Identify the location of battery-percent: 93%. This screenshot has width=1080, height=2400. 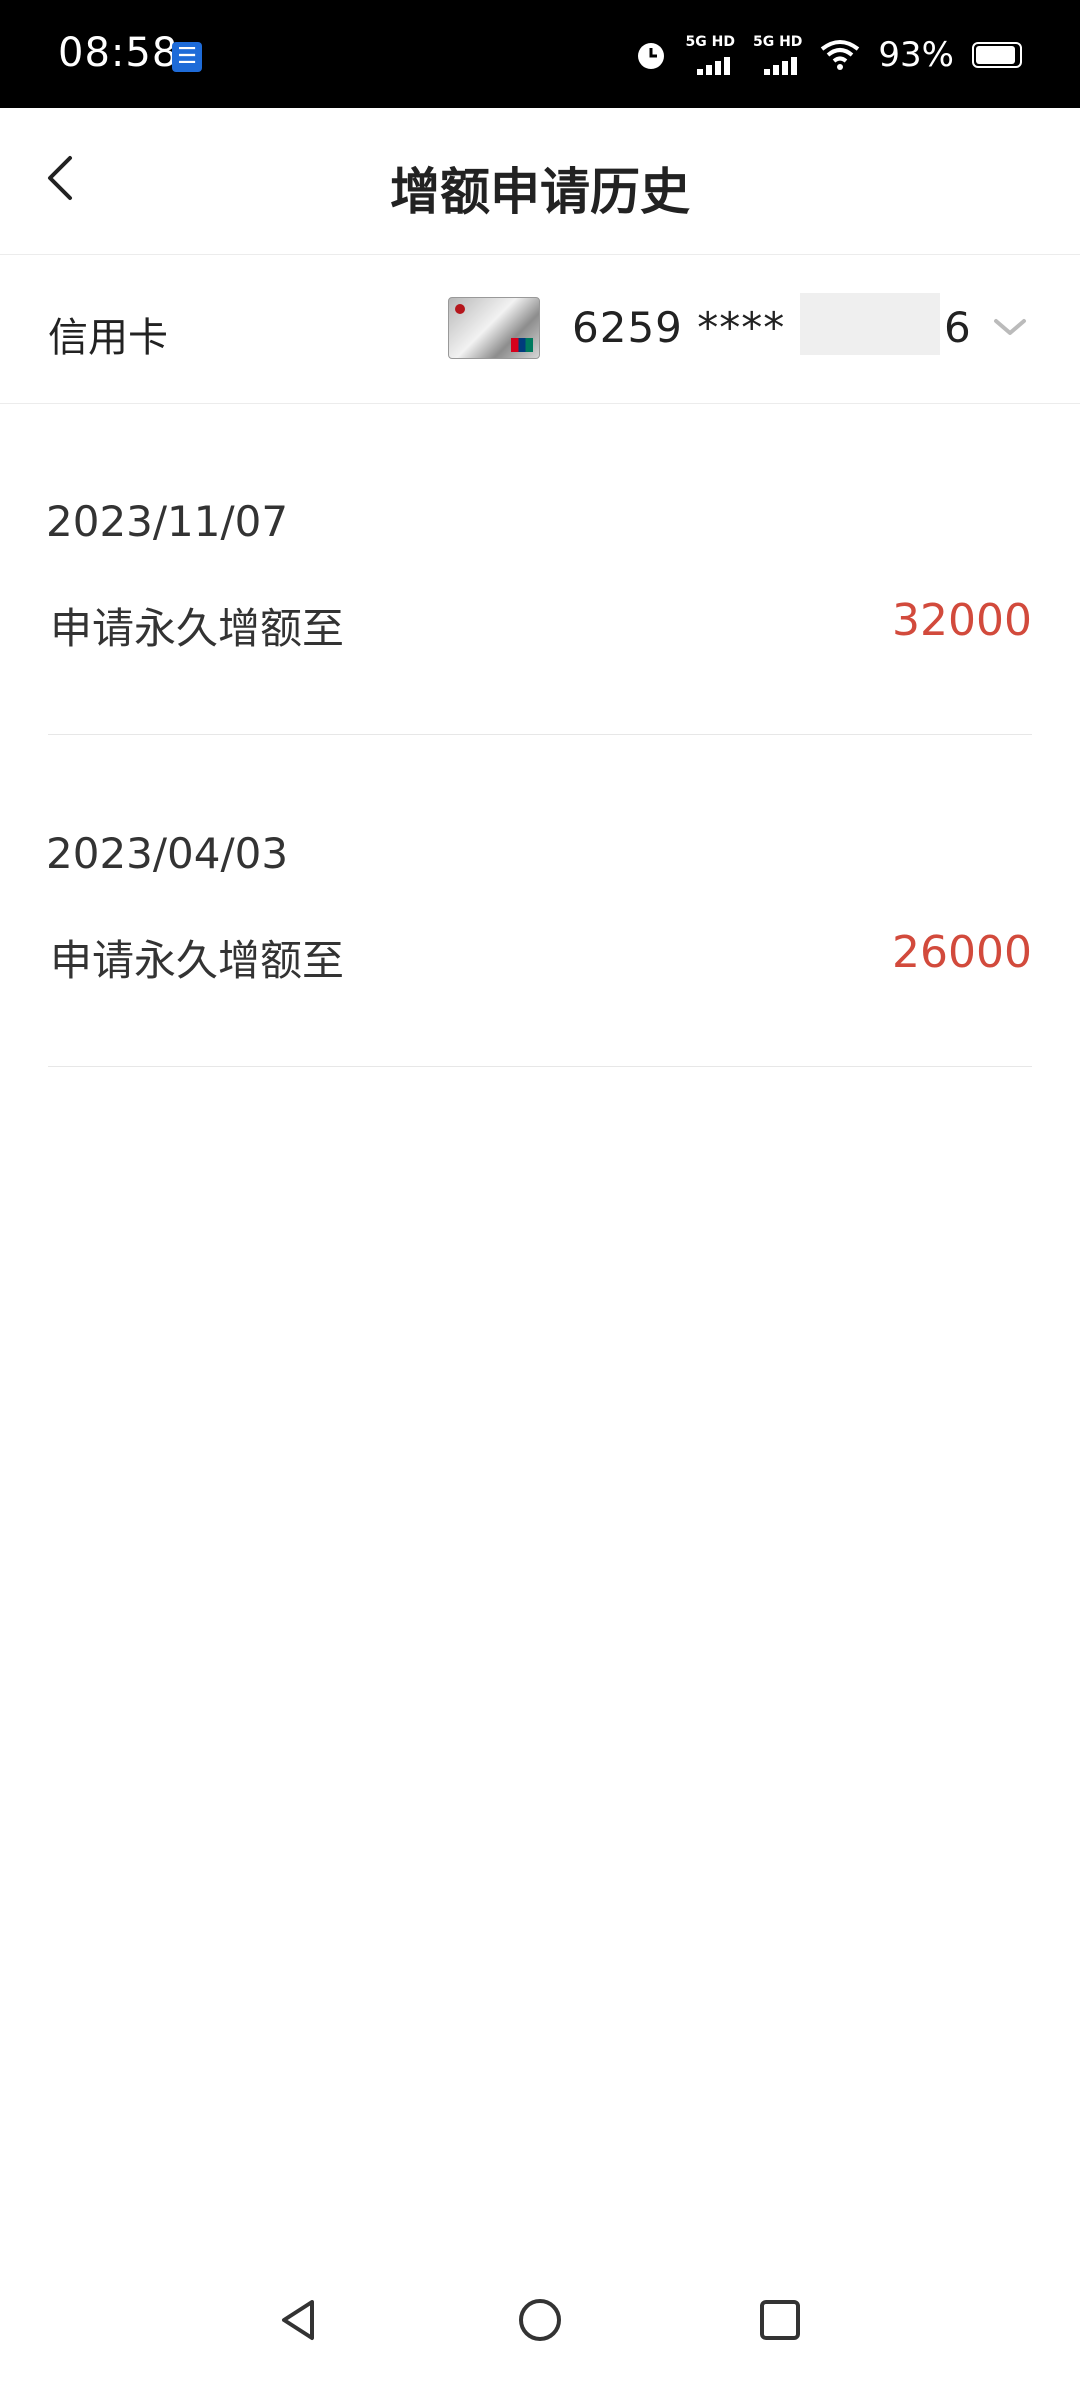
(916, 55).